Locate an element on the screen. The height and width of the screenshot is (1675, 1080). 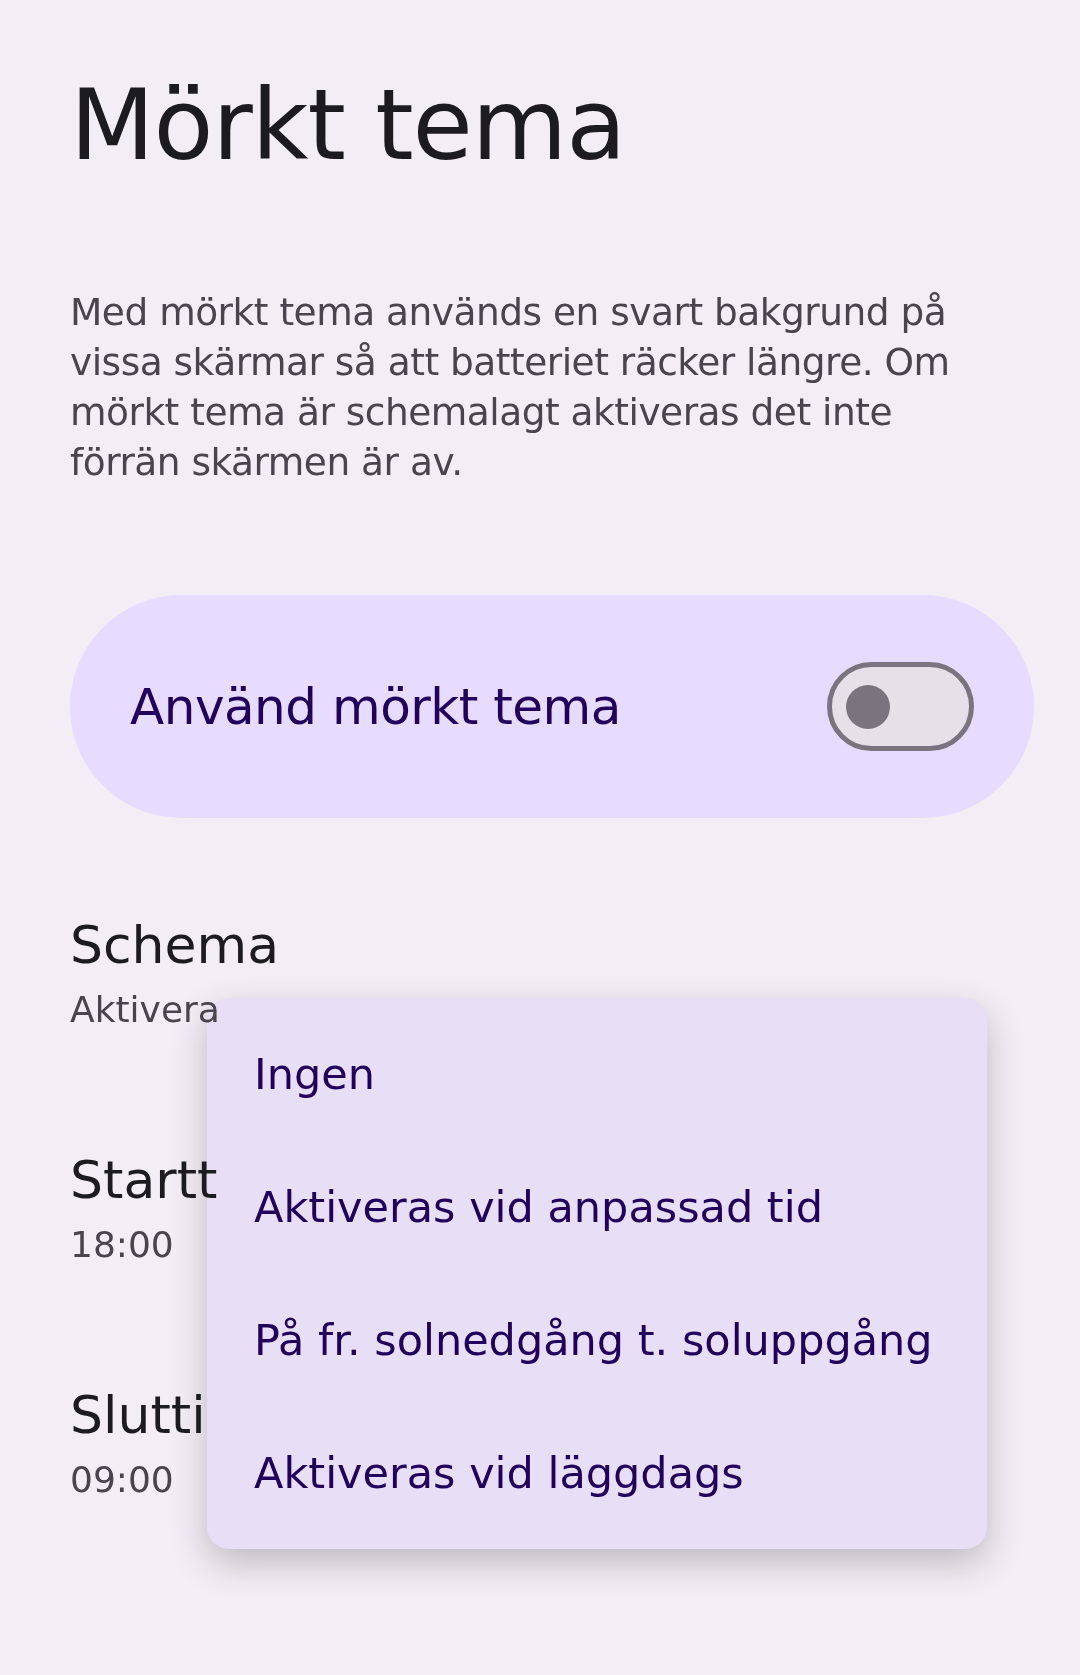
main-switch-card: Använd mörkt tema is located at coordinates (552, 706).